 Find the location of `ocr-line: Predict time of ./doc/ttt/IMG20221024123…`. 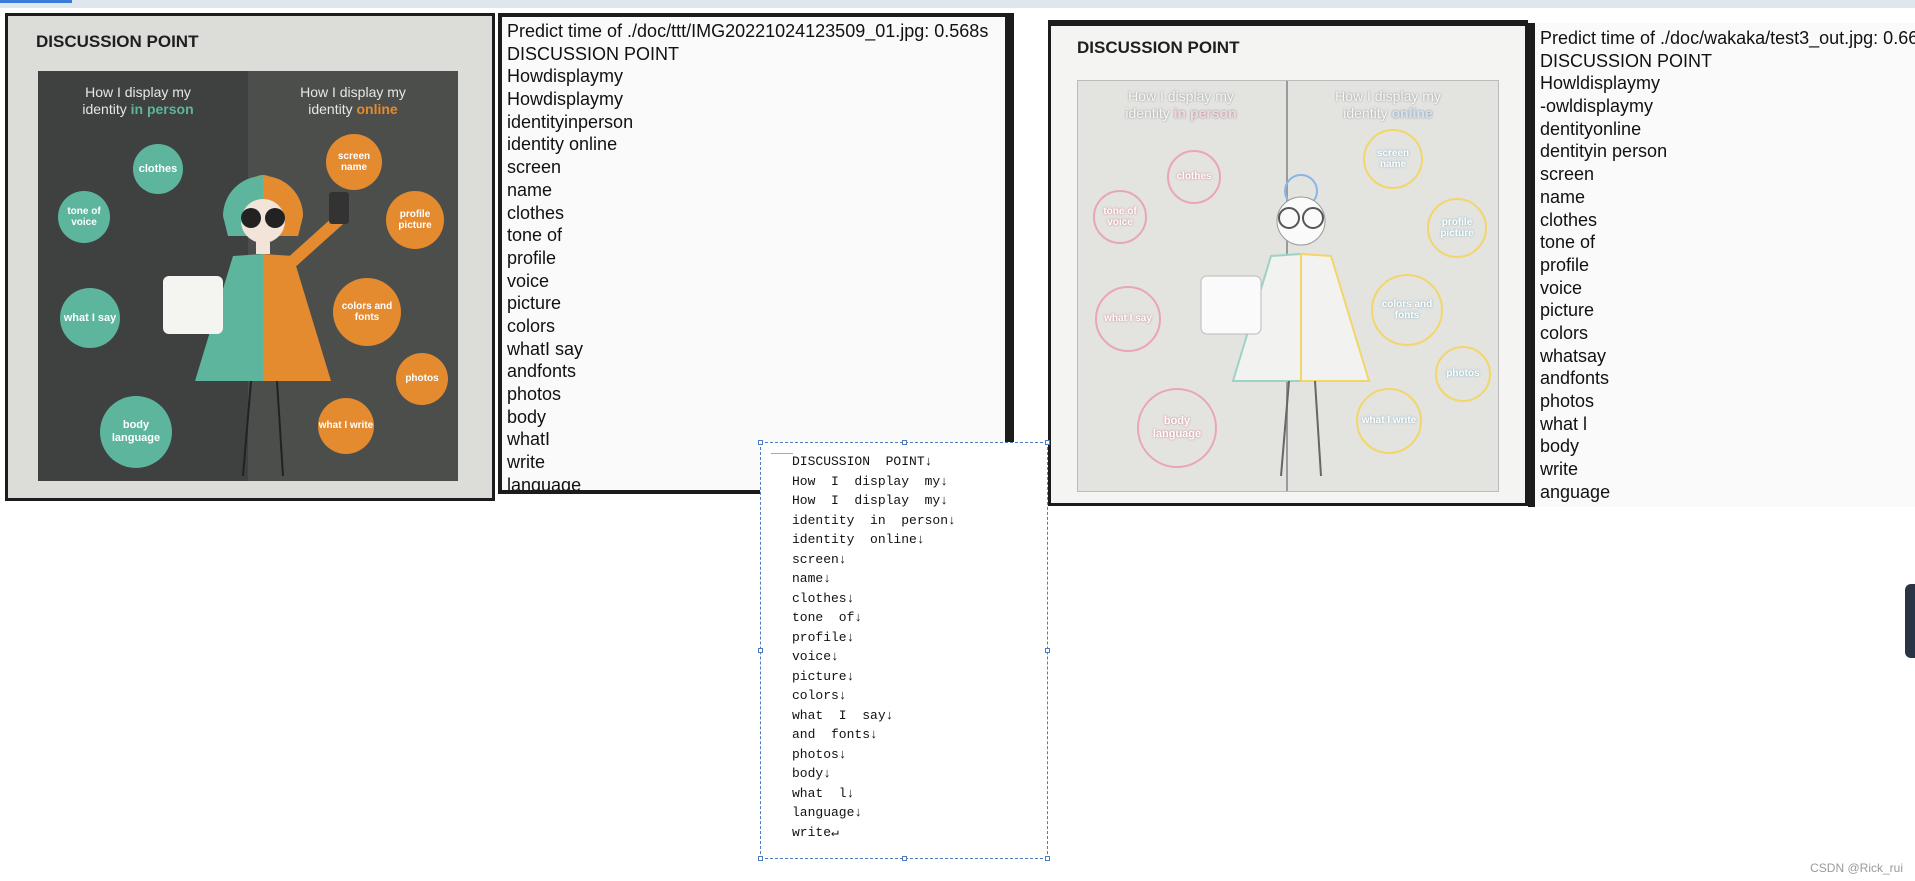

ocr-line: Predict time of ./doc/ttt/IMG20221024123… is located at coordinates (748, 31).